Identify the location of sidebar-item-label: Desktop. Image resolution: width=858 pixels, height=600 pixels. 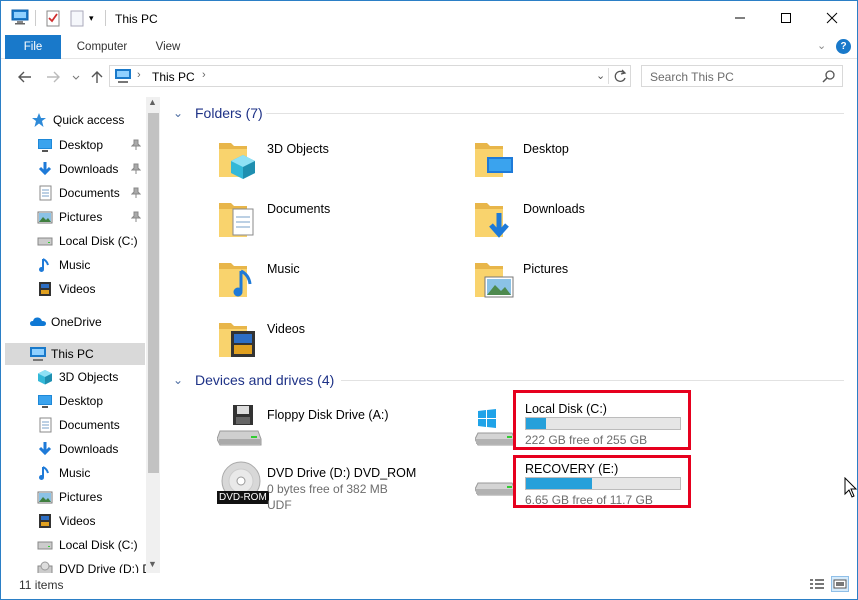
(81, 145).